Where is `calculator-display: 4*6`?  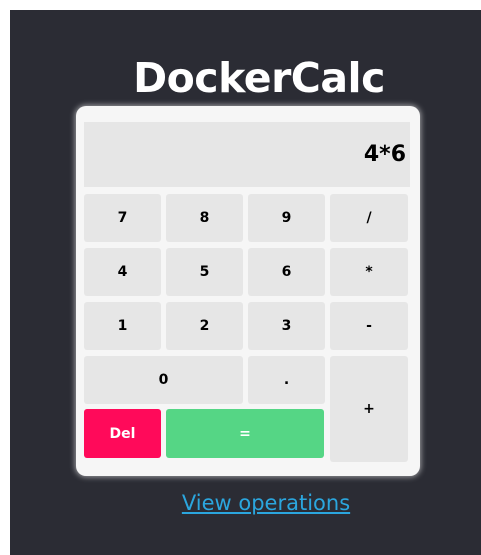 calculator-display: 4*6 is located at coordinates (247, 154).